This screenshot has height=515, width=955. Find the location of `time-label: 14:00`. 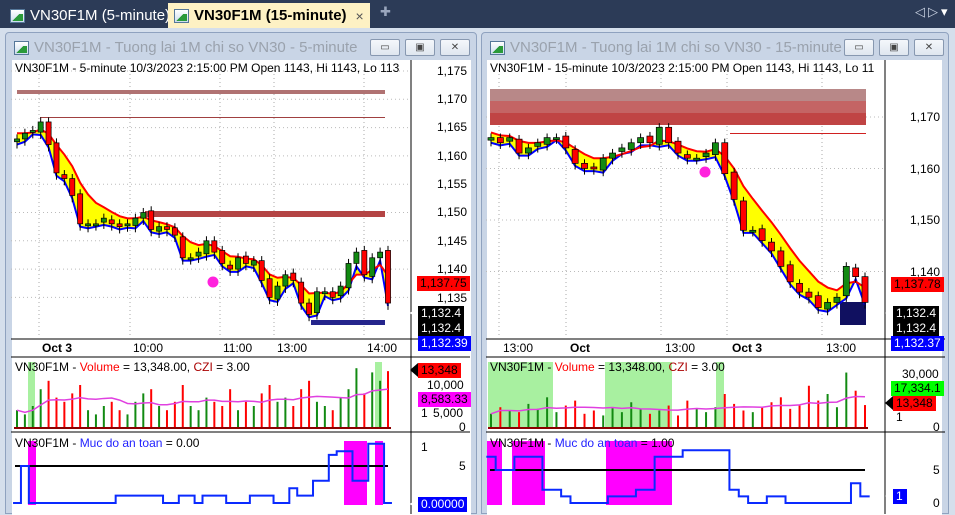

time-label: 14:00 is located at coordinates (382, 348).